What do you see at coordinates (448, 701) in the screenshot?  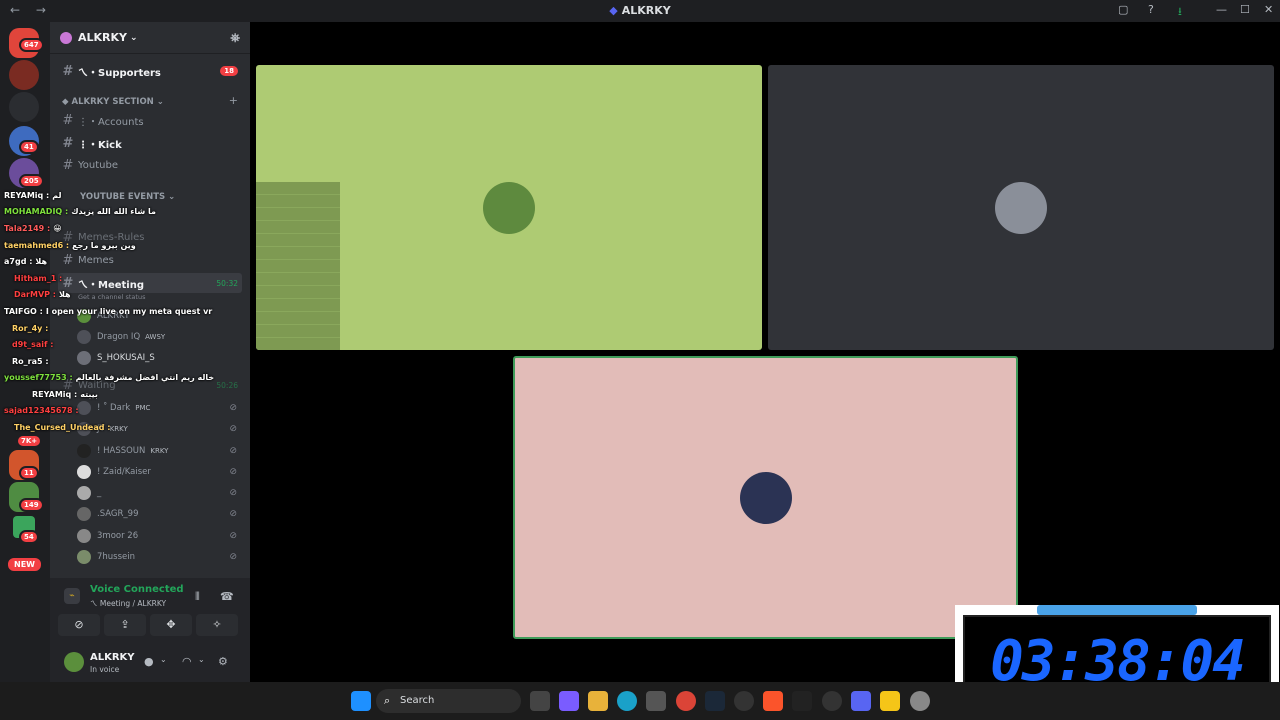 I see `taskbar-search: ⌕ Search` at bounding box center [448, 701].